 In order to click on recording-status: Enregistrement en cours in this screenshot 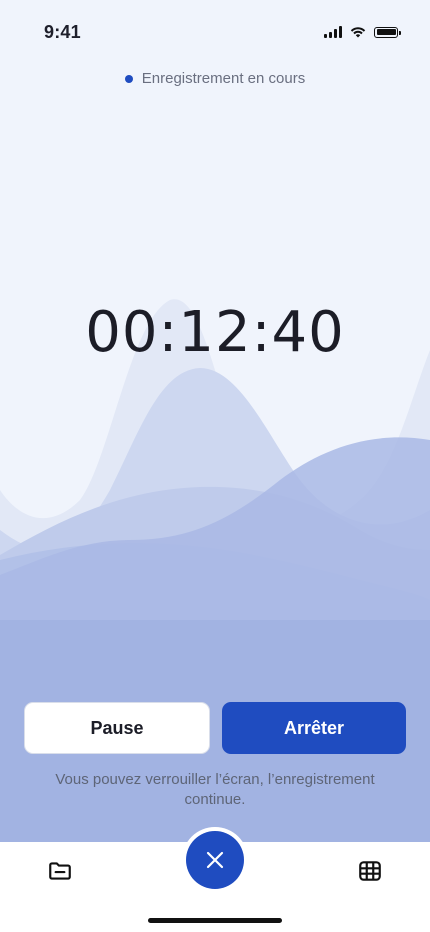, I will do `click(215, 78)`.